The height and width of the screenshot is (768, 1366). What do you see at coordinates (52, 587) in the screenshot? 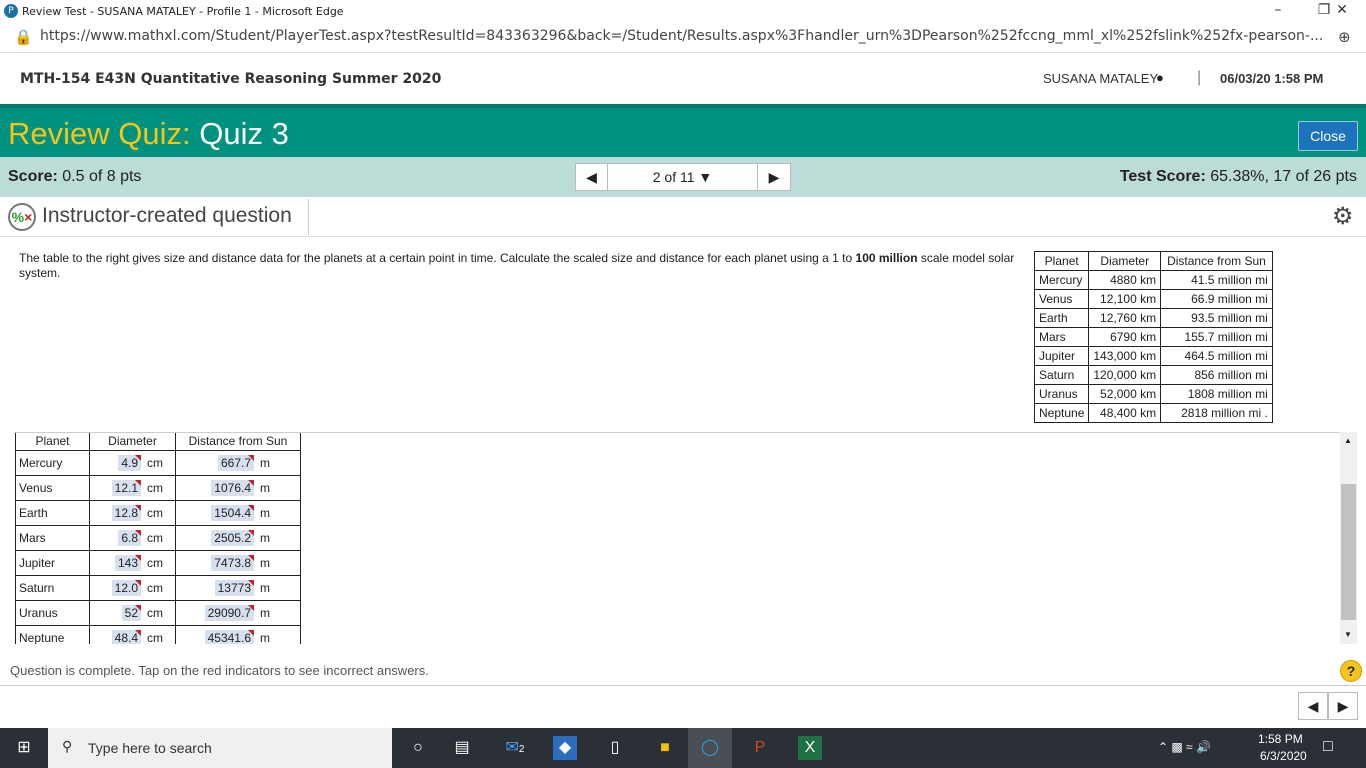
I see `planet-name: Saturn` at bounding box center [52, 587].